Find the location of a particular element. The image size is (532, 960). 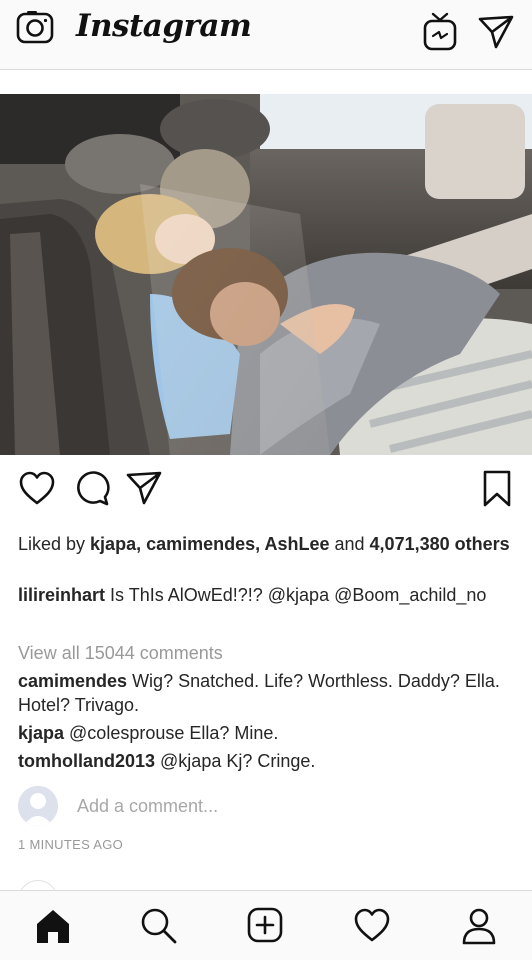

bottom-nav is located at coordinates (266, 925).